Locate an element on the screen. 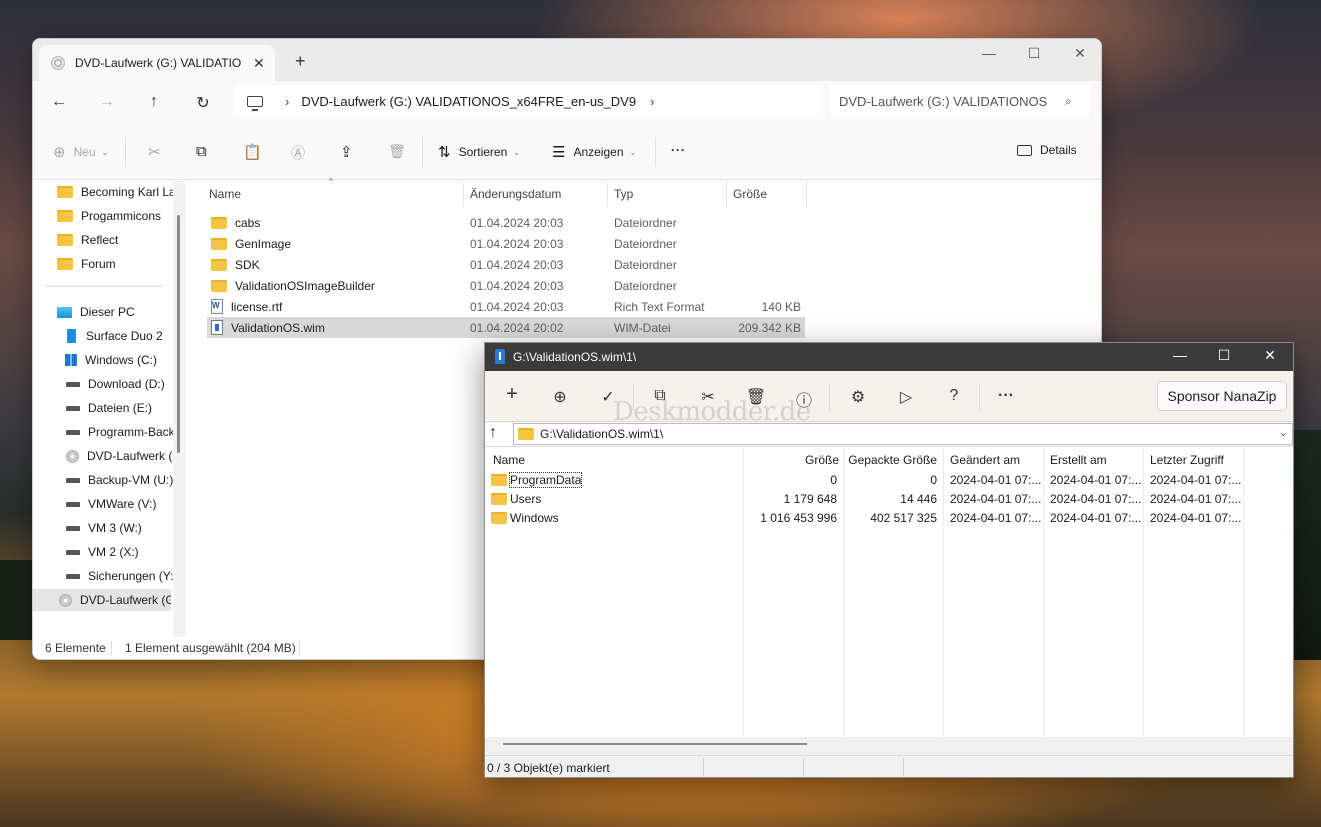 This screenshot has width=1321, height=827. settings-gear-icon: ⚙ is located at coordinates (858, 397).